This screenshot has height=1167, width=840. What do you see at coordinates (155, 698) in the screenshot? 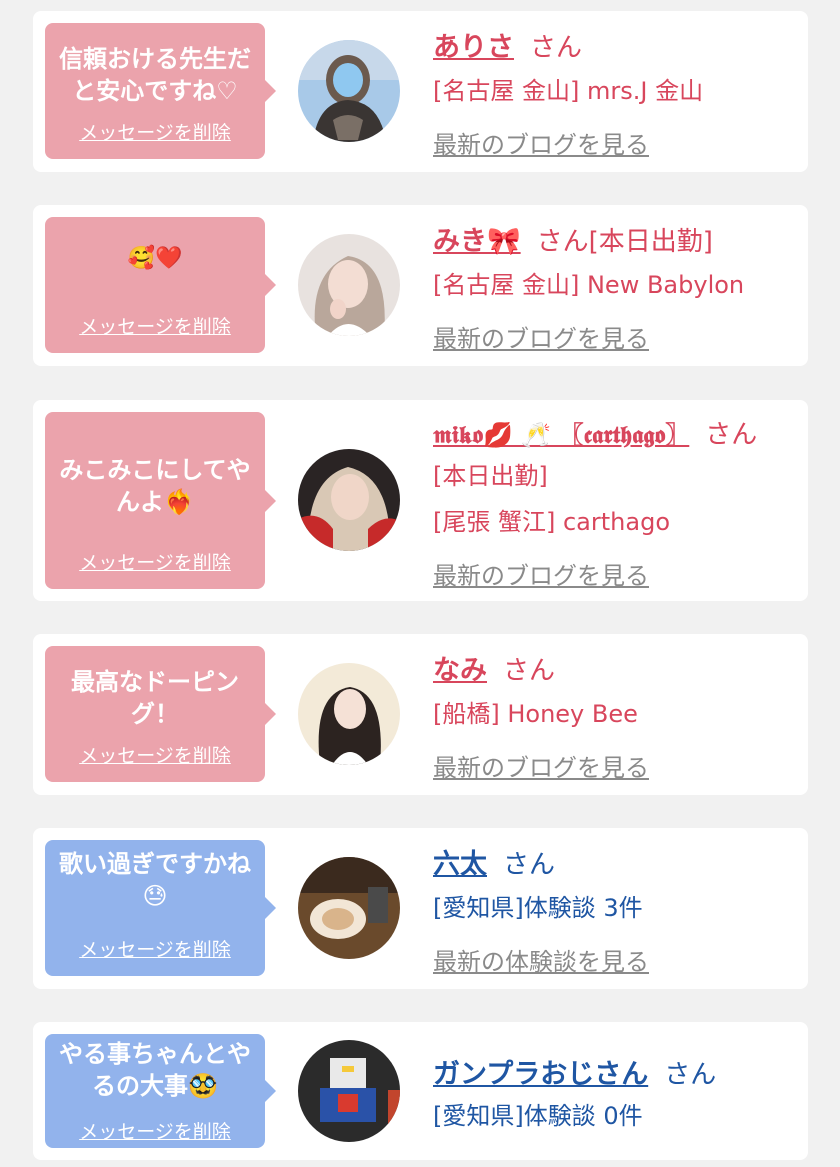
I see `message-text: 最高なドーピング！` at bounding box center [155, 698].